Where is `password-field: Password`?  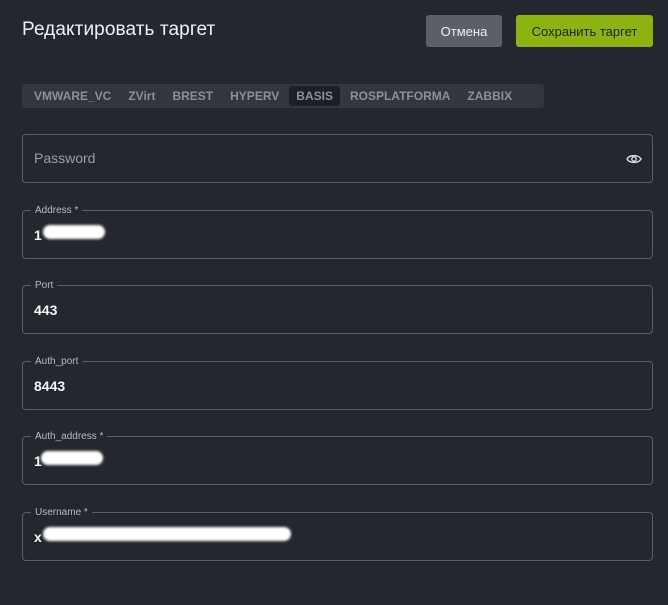
password-field: Password is located at coordinates (337, 158).